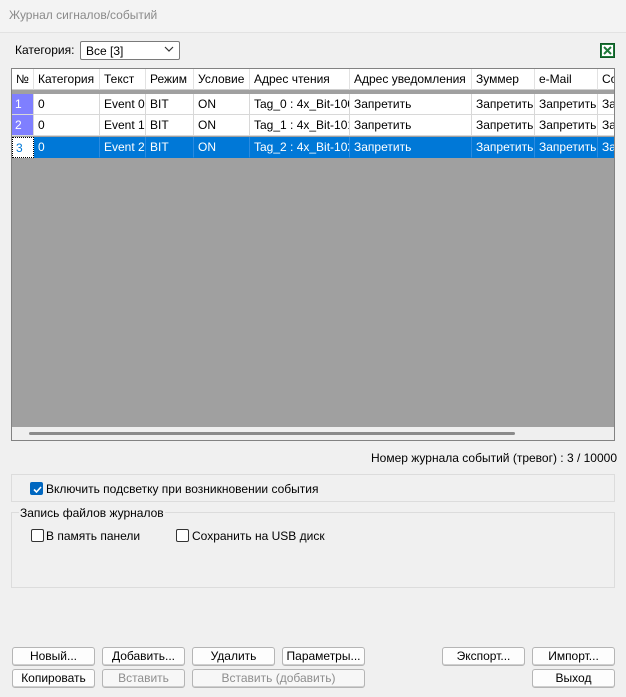  Describe the element at coordinates (278, 678) in the screenshot. I see `paste-add-button: Вставить (добавить)` at that location.